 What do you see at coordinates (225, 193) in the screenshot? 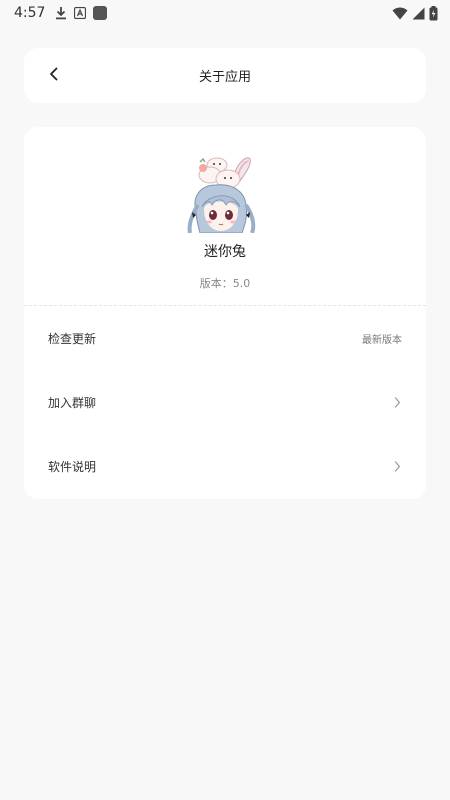
I see `app-logo-image` at bounding box center [225, 193].